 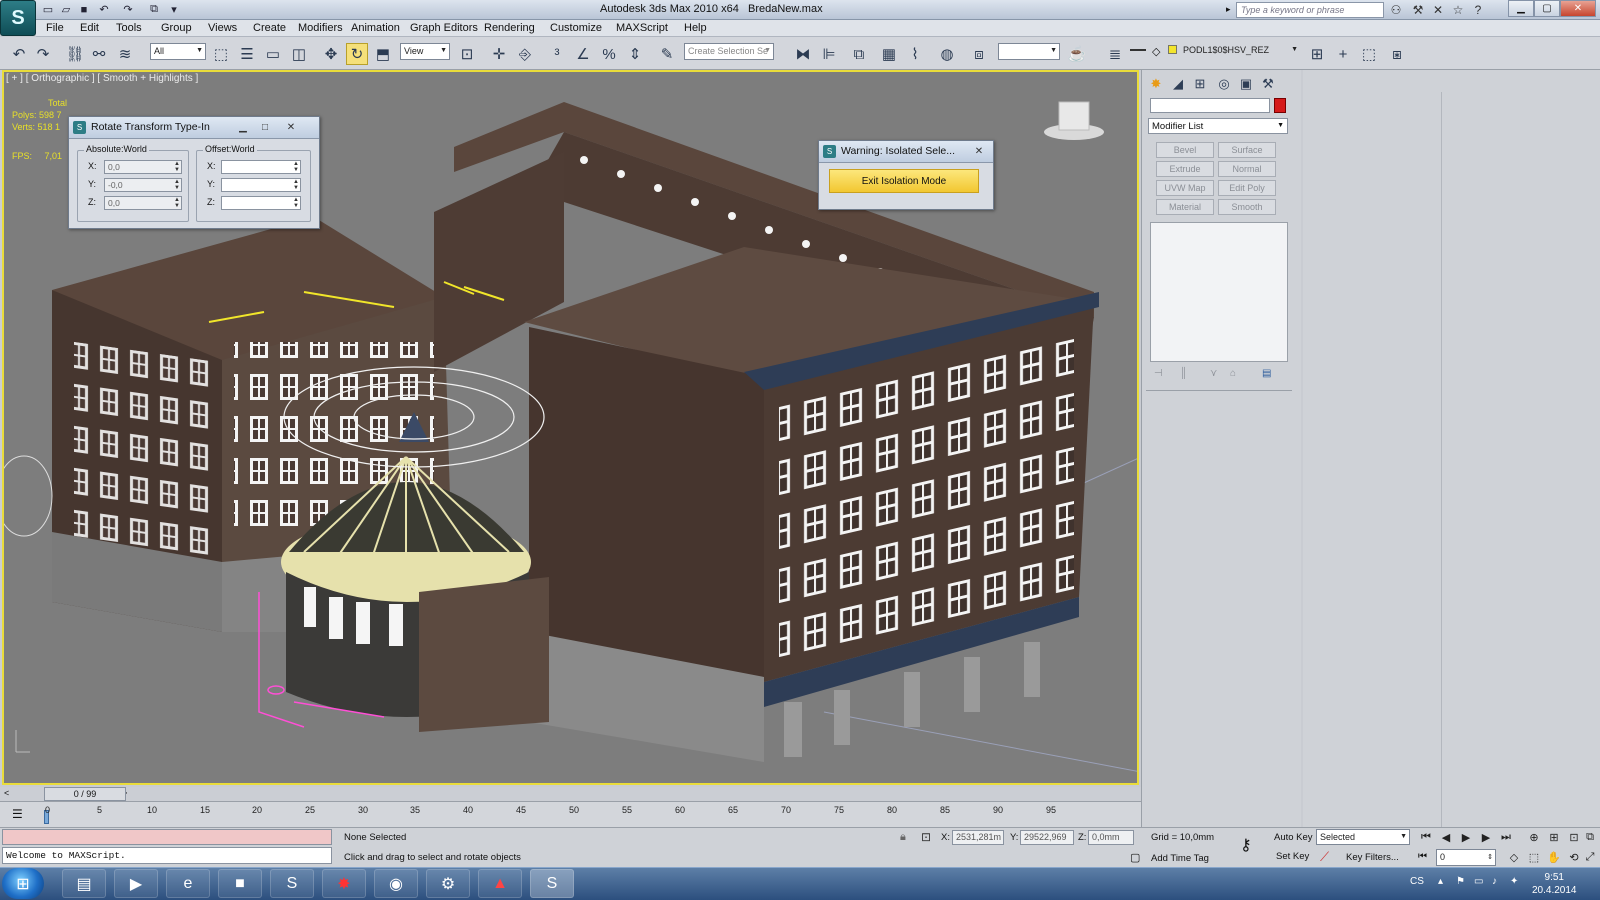 I want to click on chrome-icon: ◉, so click(x=396, y=883).